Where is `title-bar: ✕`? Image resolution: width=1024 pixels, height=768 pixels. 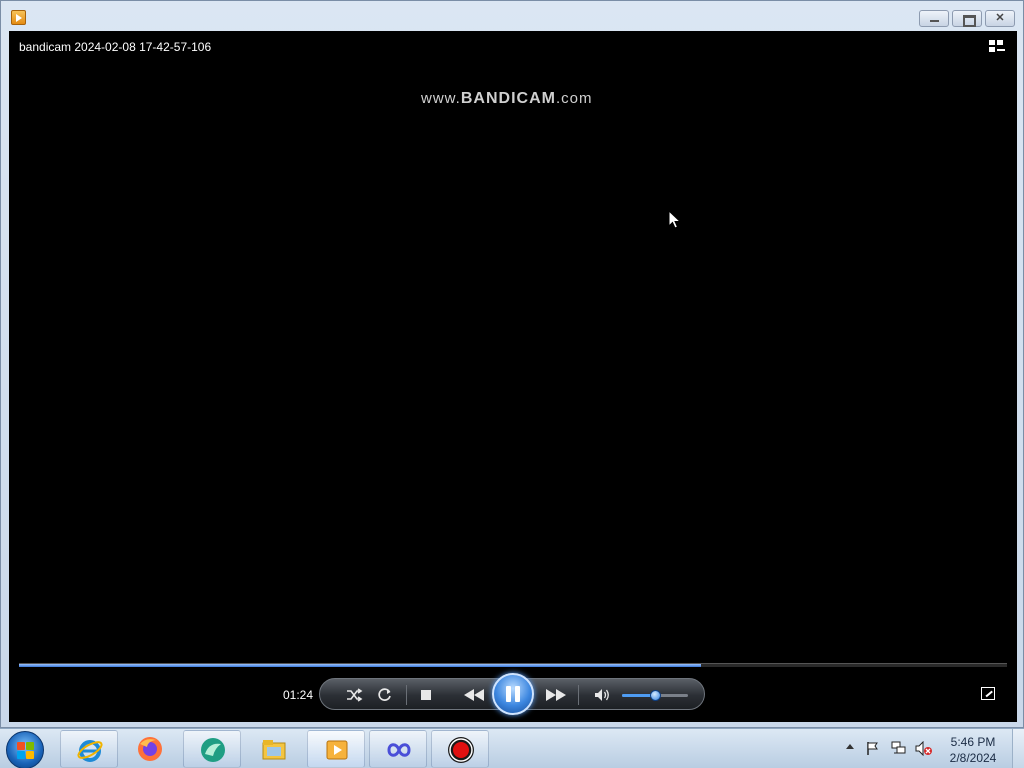
title-bar: ✕ is located at coordinates (512, 16).